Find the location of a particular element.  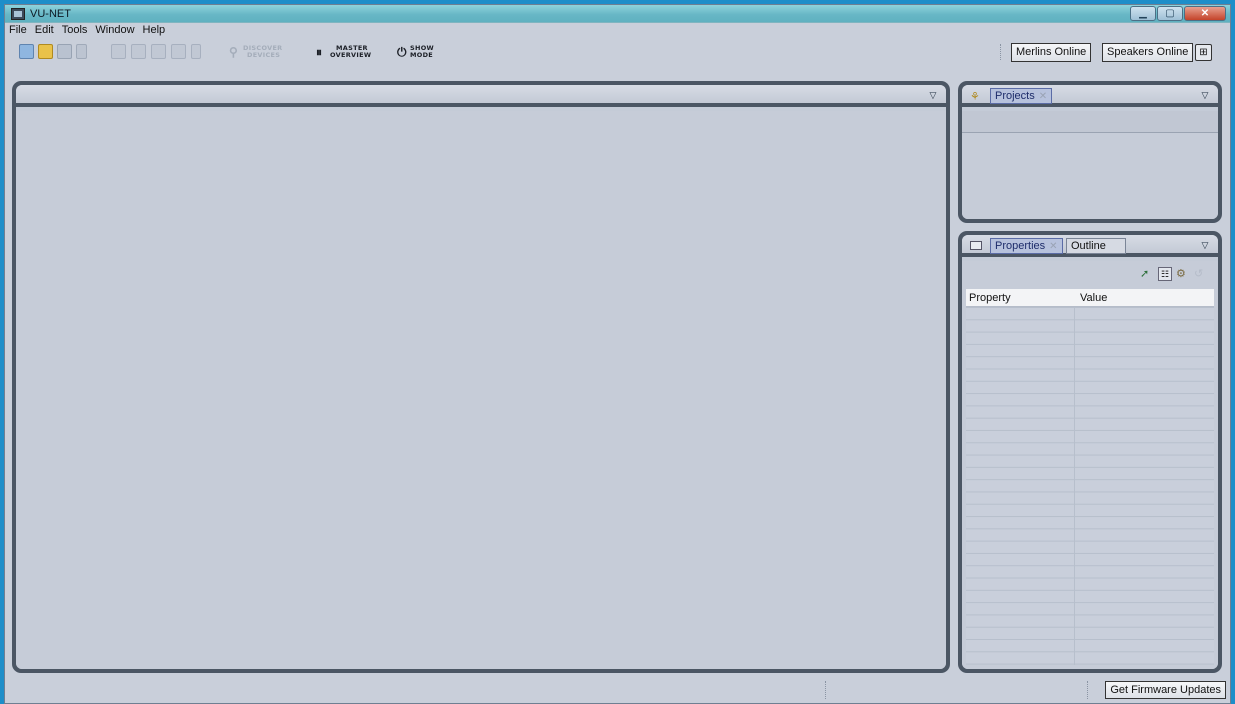

menu-file: File is located at coordinates (18, 31).